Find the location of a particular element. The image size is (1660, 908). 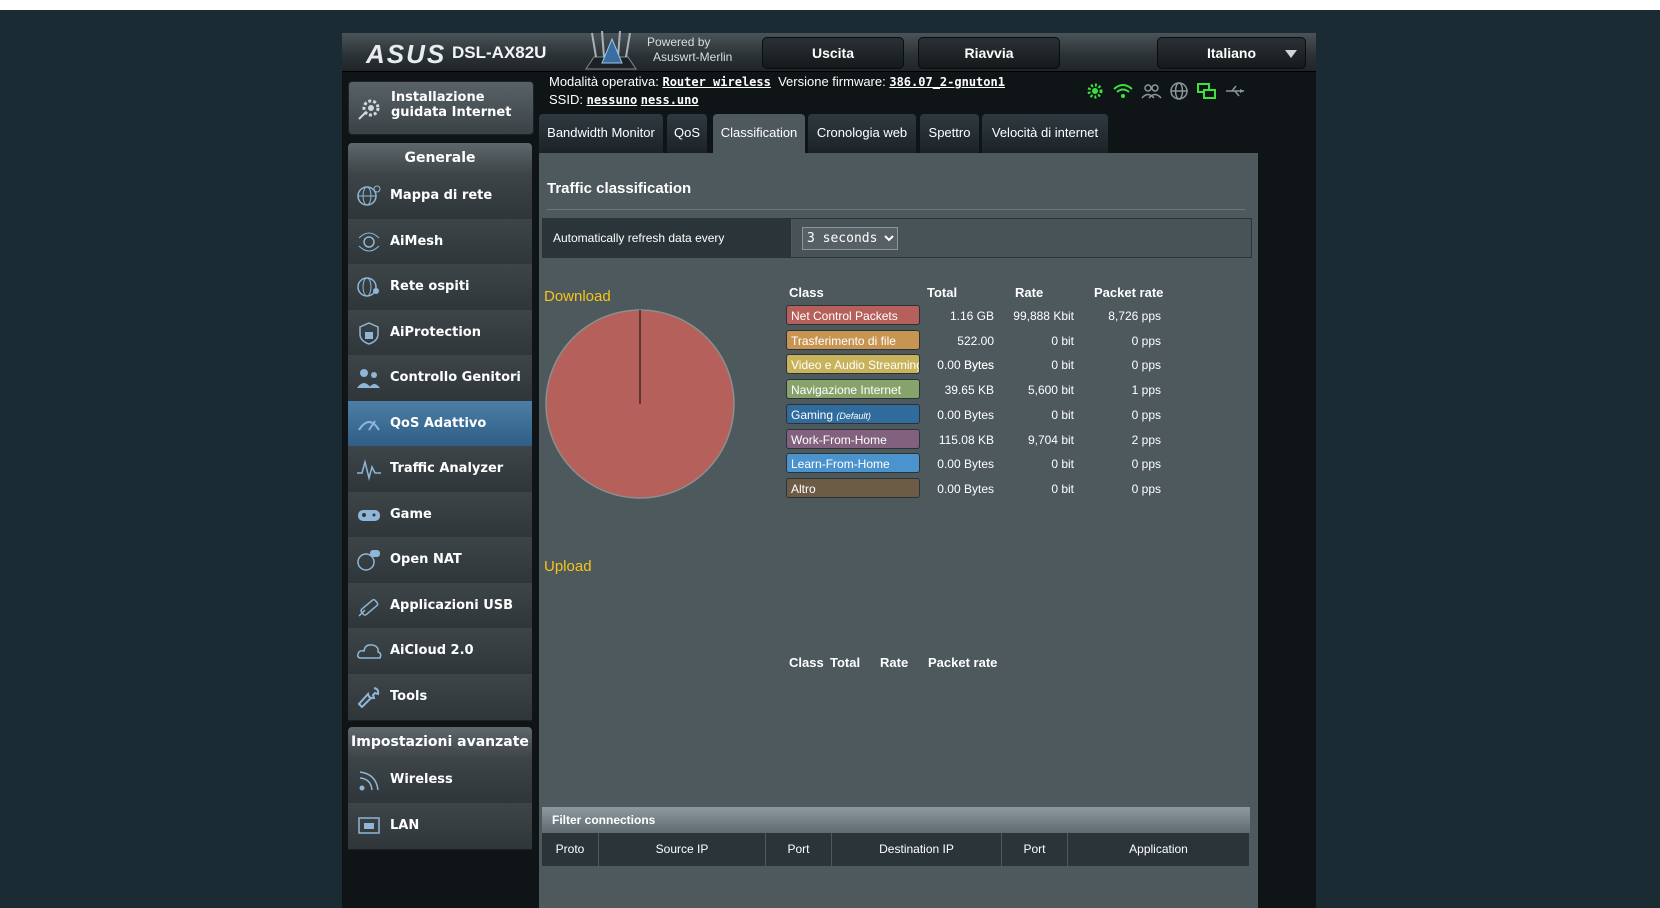

sidebar-item-label: Game is located at coordinates (411, 514).